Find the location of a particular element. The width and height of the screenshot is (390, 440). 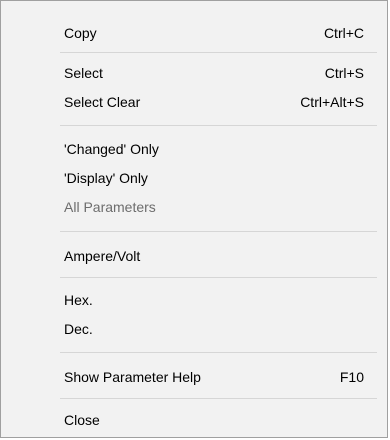

menu-item-shortcut: Ctrl+C is located at coordinates (343, 32).